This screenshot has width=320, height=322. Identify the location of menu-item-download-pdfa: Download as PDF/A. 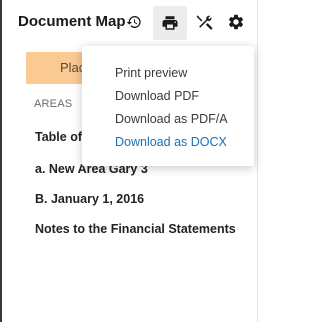
(171, 119).